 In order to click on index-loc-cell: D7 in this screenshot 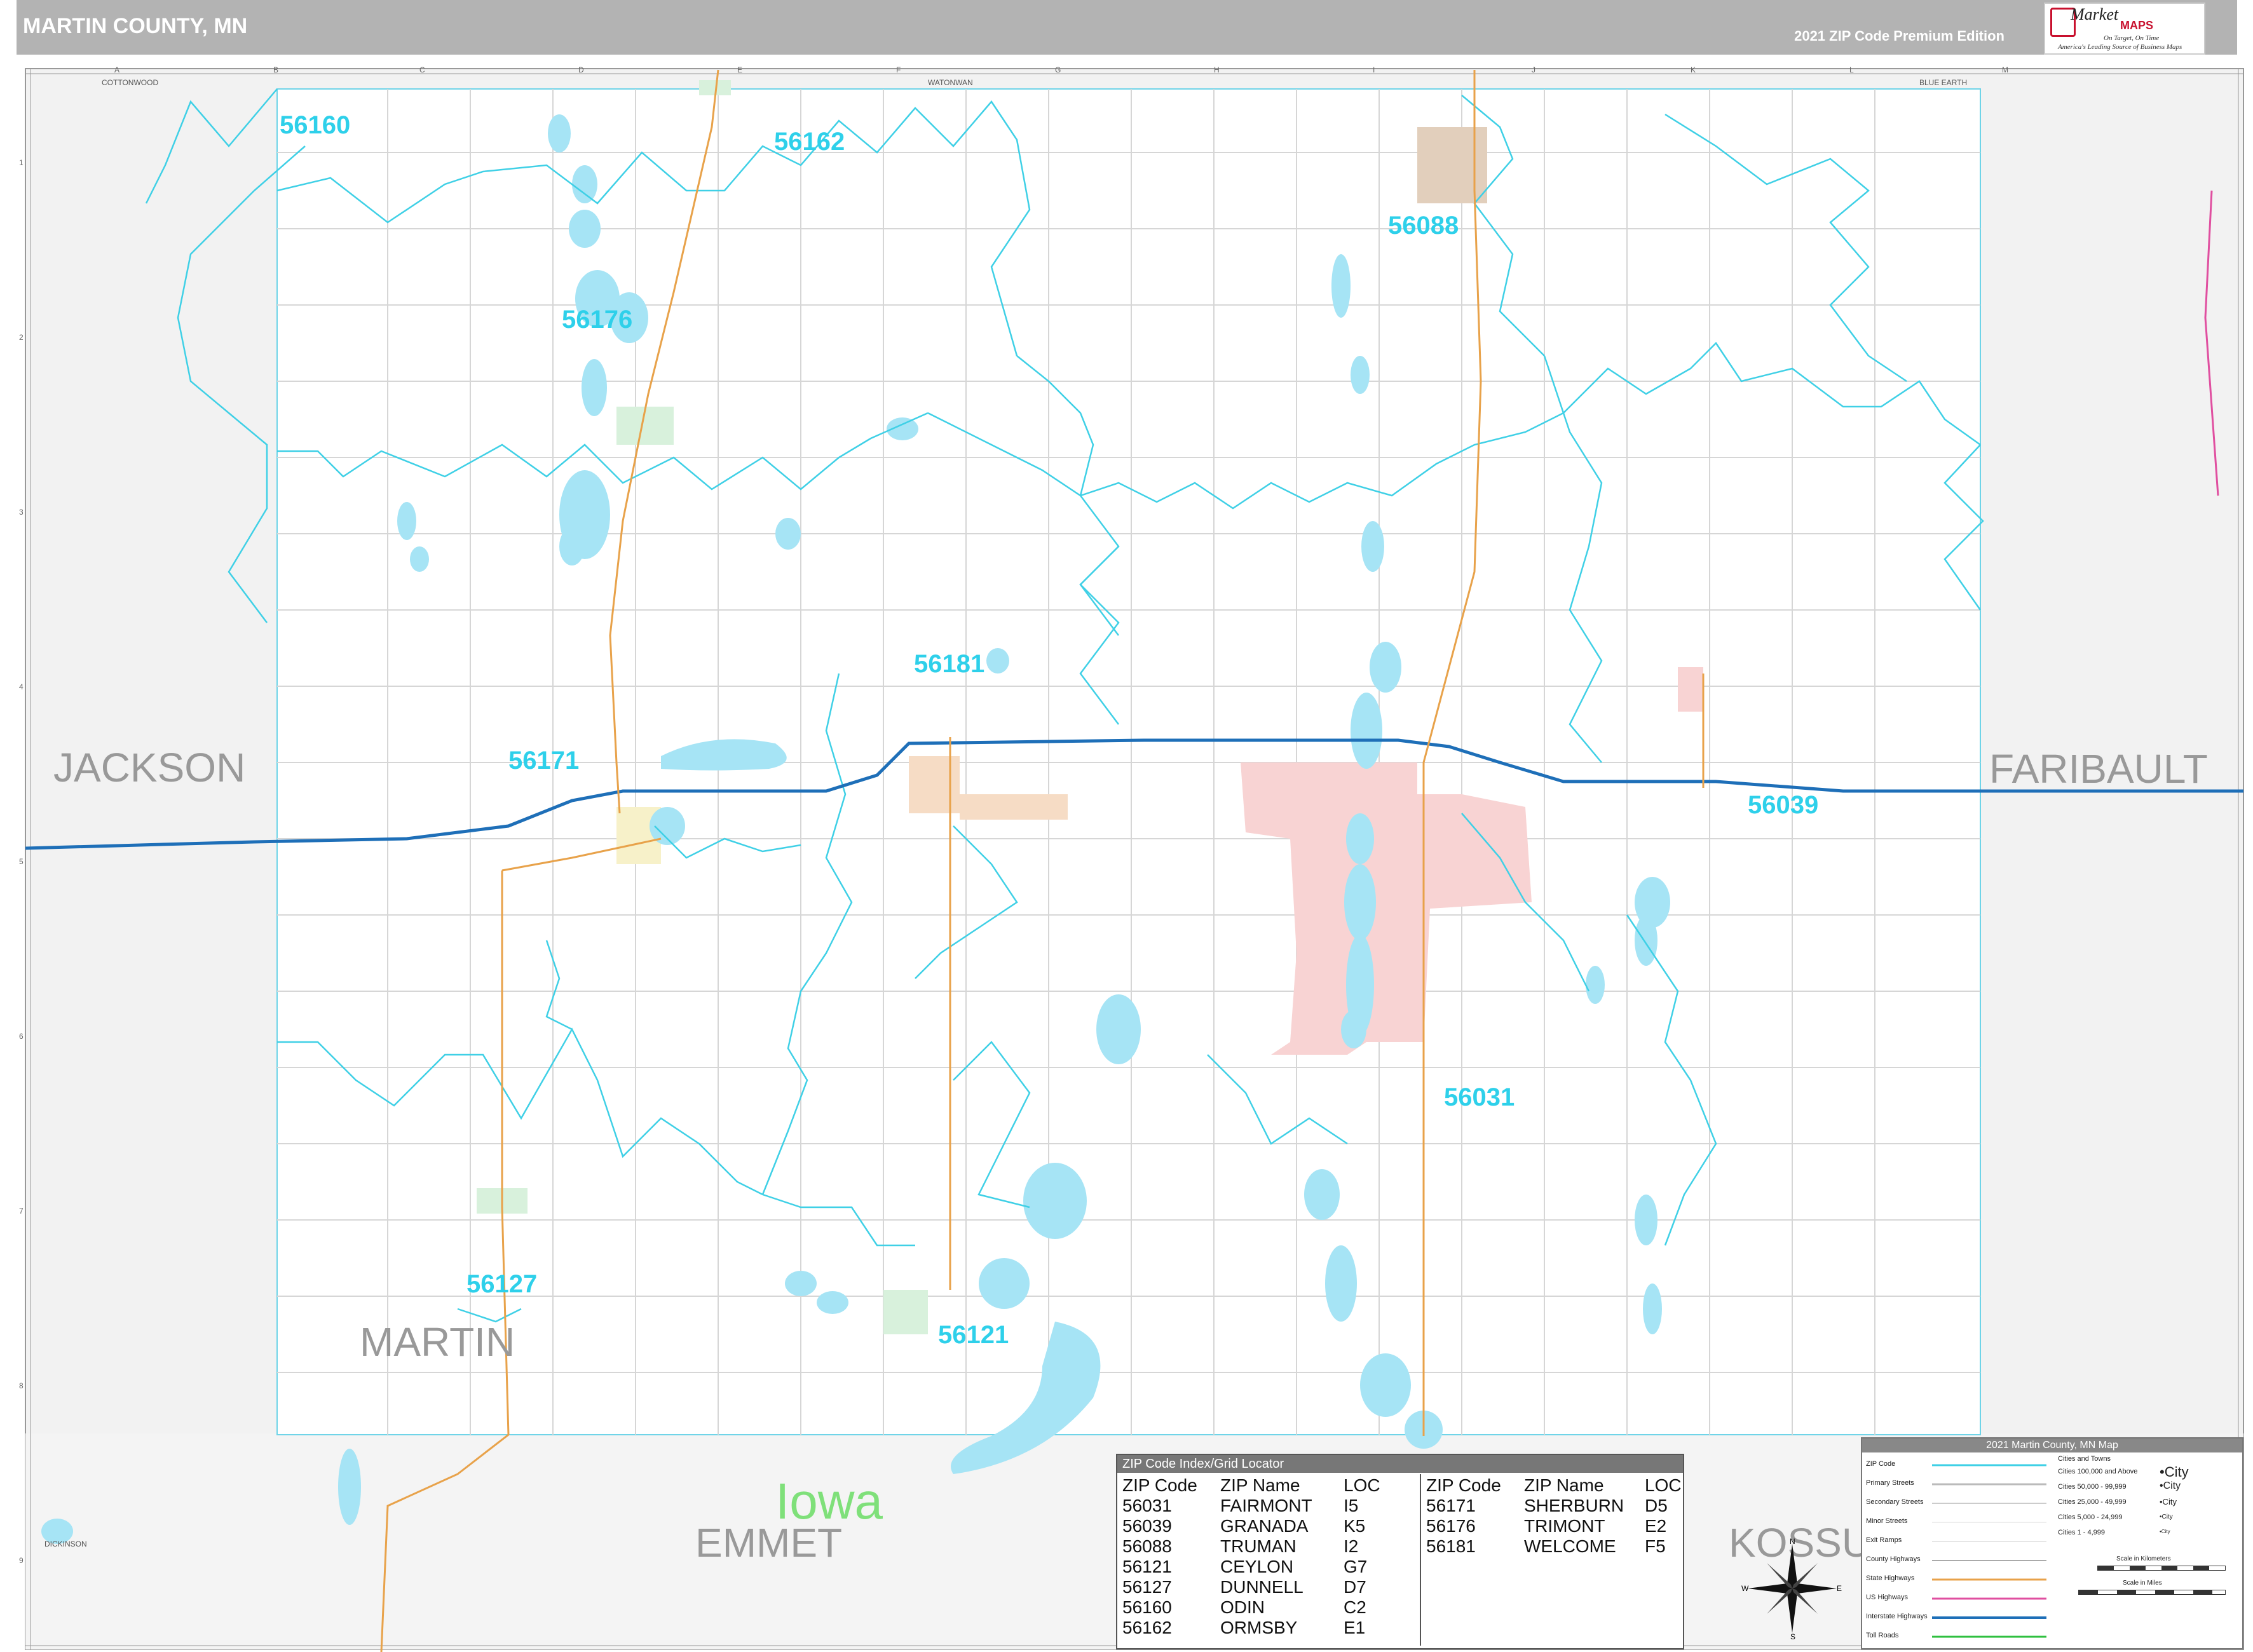, I will do `click(1355, 1587)`.